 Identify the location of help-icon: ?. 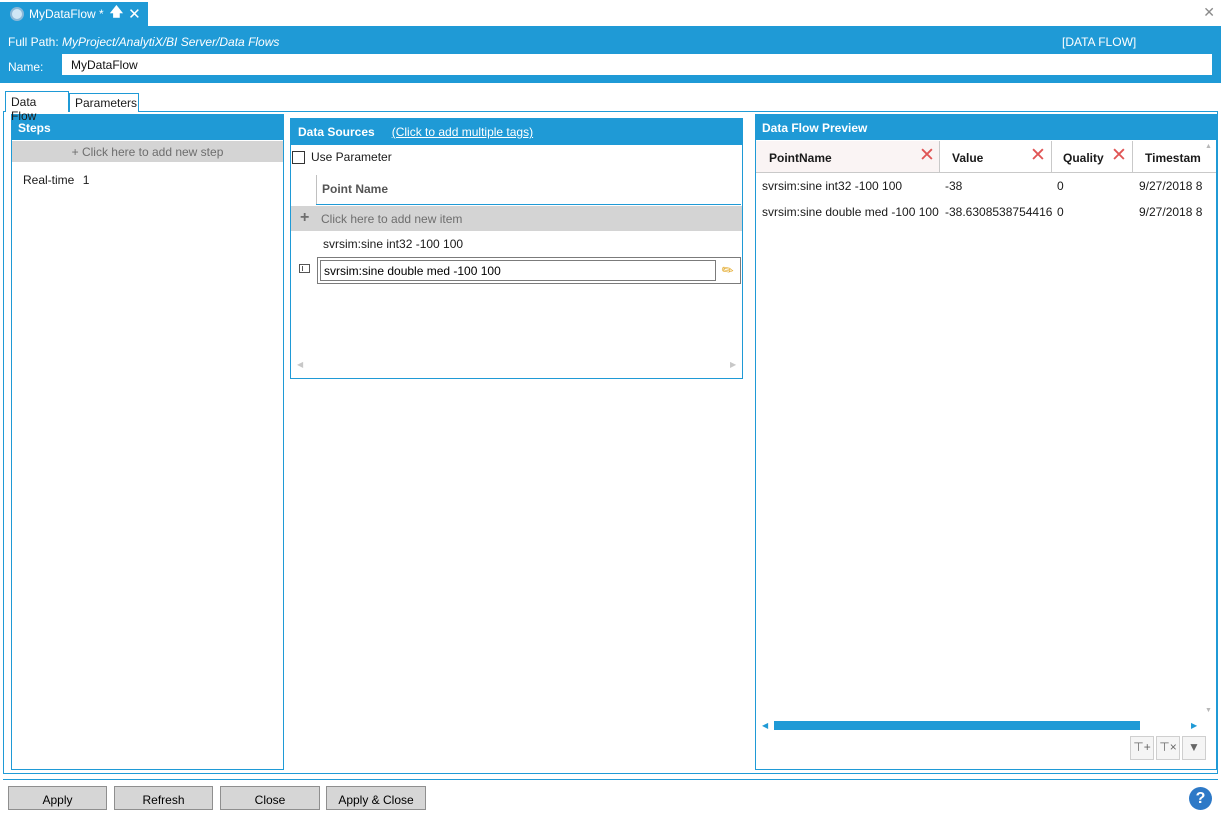
(1200, 798).